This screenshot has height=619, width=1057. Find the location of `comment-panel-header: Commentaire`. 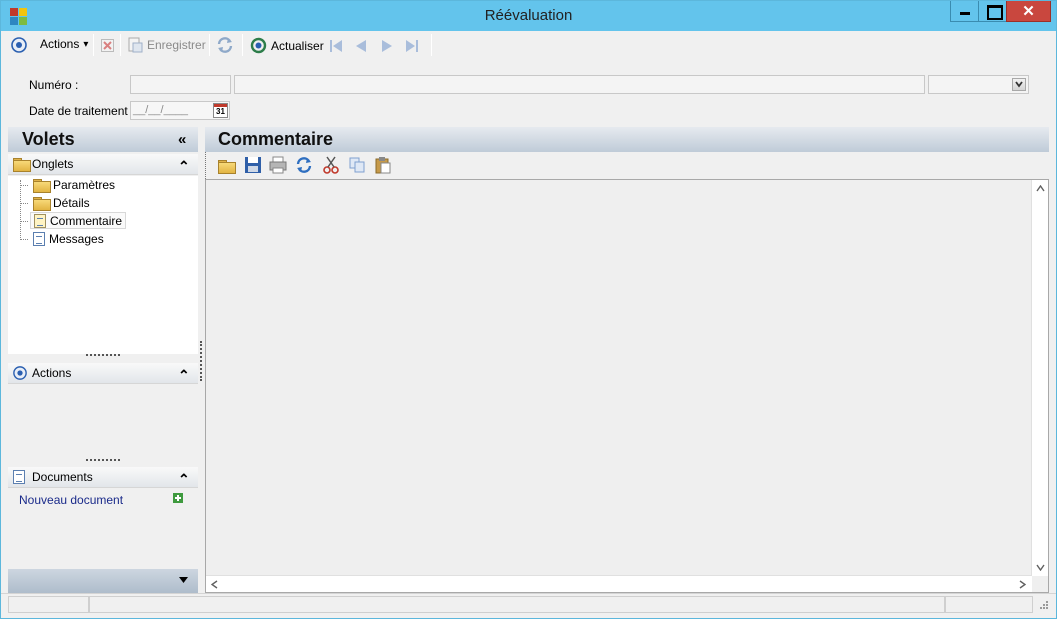

comment-panel-header: Commentaire is located at coordinates (627, 139).